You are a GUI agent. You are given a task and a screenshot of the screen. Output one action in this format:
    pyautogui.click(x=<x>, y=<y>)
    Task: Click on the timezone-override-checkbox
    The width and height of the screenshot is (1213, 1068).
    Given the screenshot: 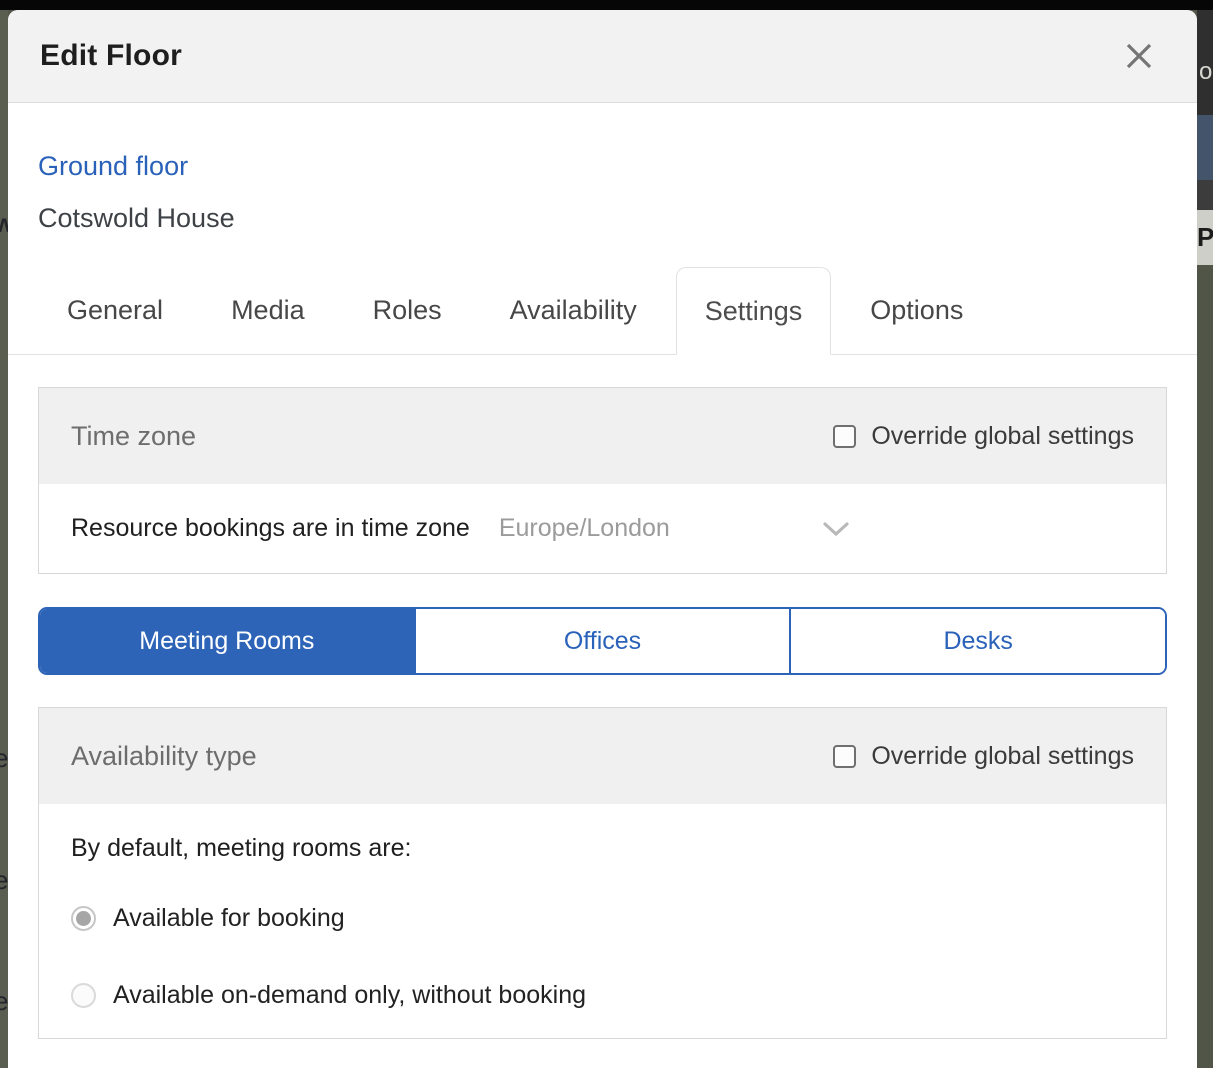 What is the action you would take?
    pyautogui.click(x=845, y=436)
    